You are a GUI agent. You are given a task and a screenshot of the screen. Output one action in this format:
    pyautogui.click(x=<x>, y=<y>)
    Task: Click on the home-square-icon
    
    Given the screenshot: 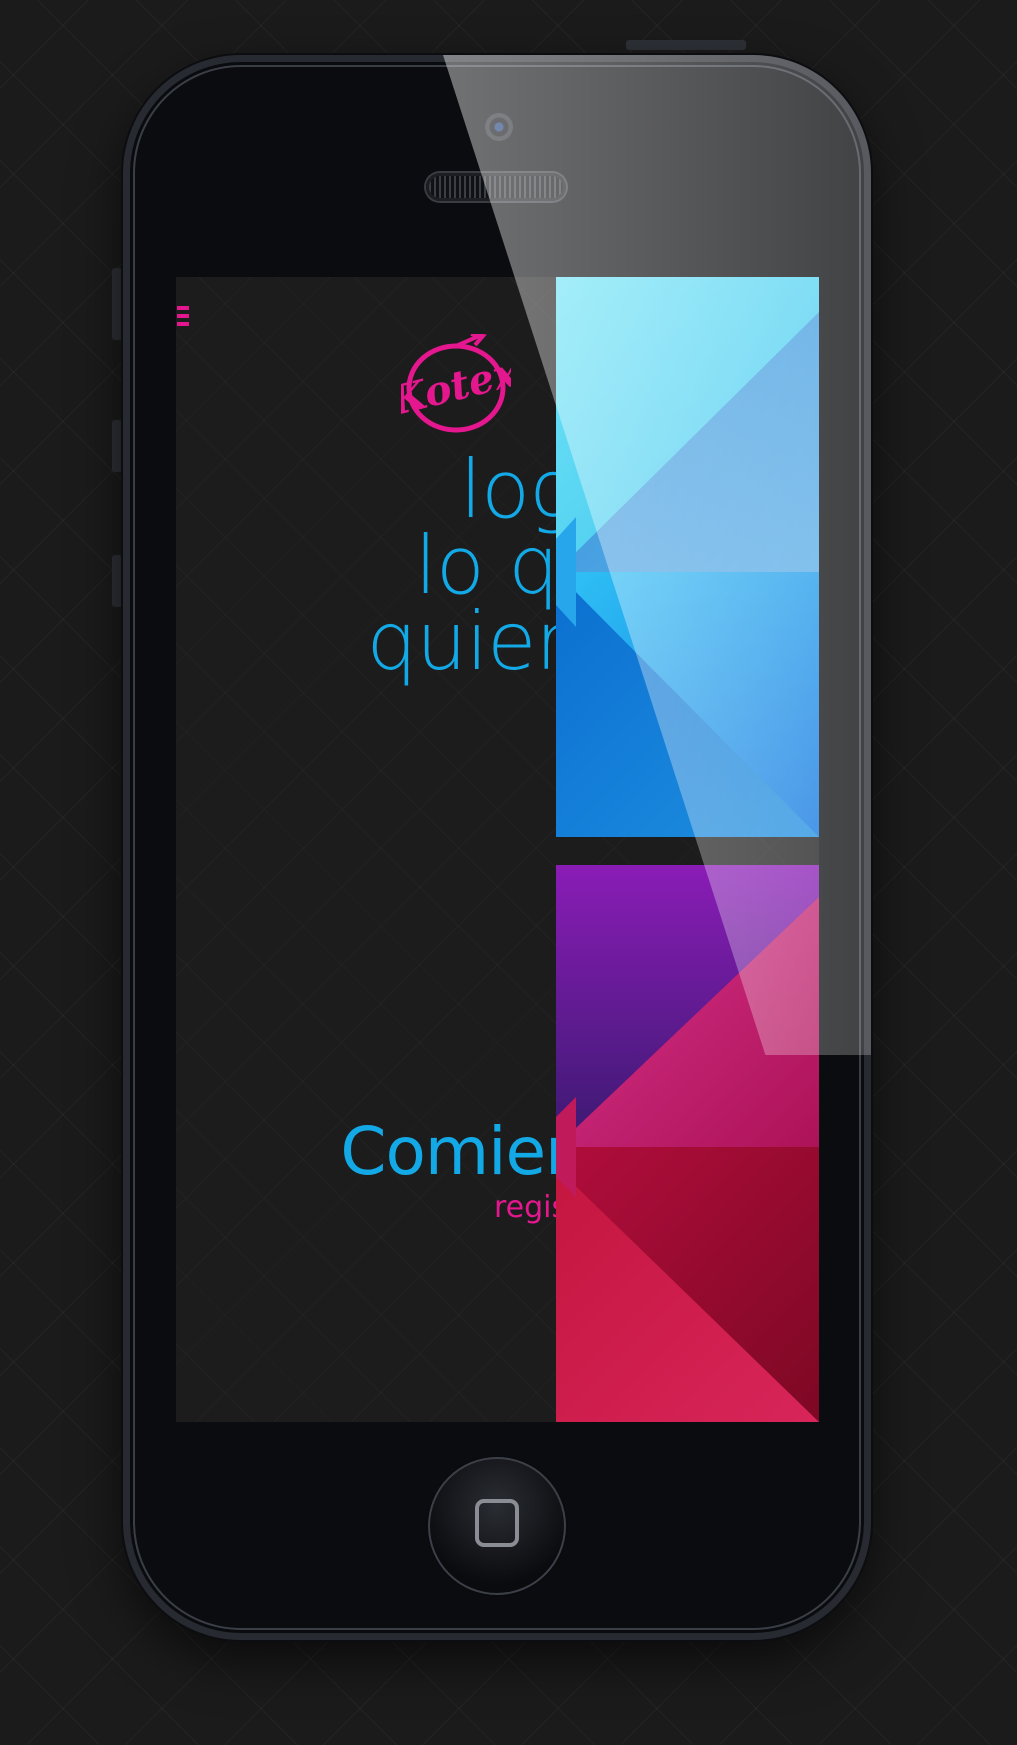 What is the action you would take?
    pyautogui.click(x=497, y=1523)
    